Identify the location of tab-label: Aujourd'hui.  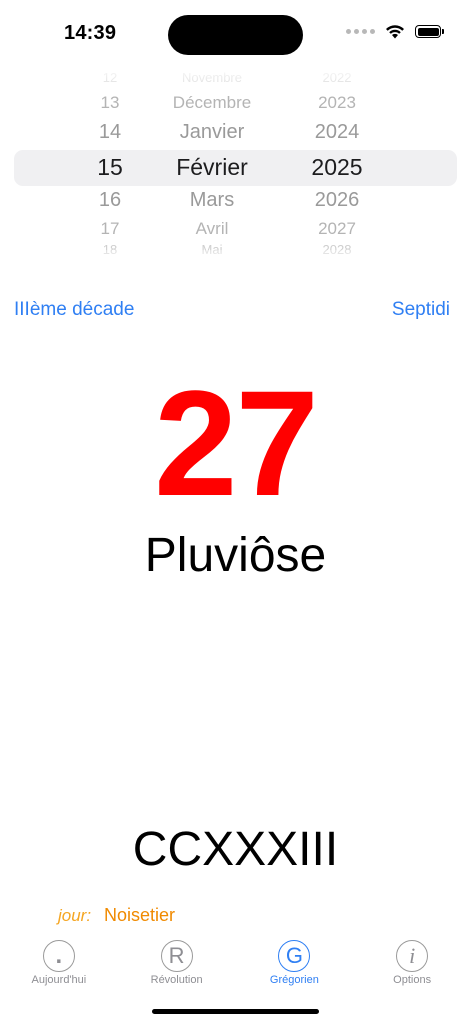
(59, 980).